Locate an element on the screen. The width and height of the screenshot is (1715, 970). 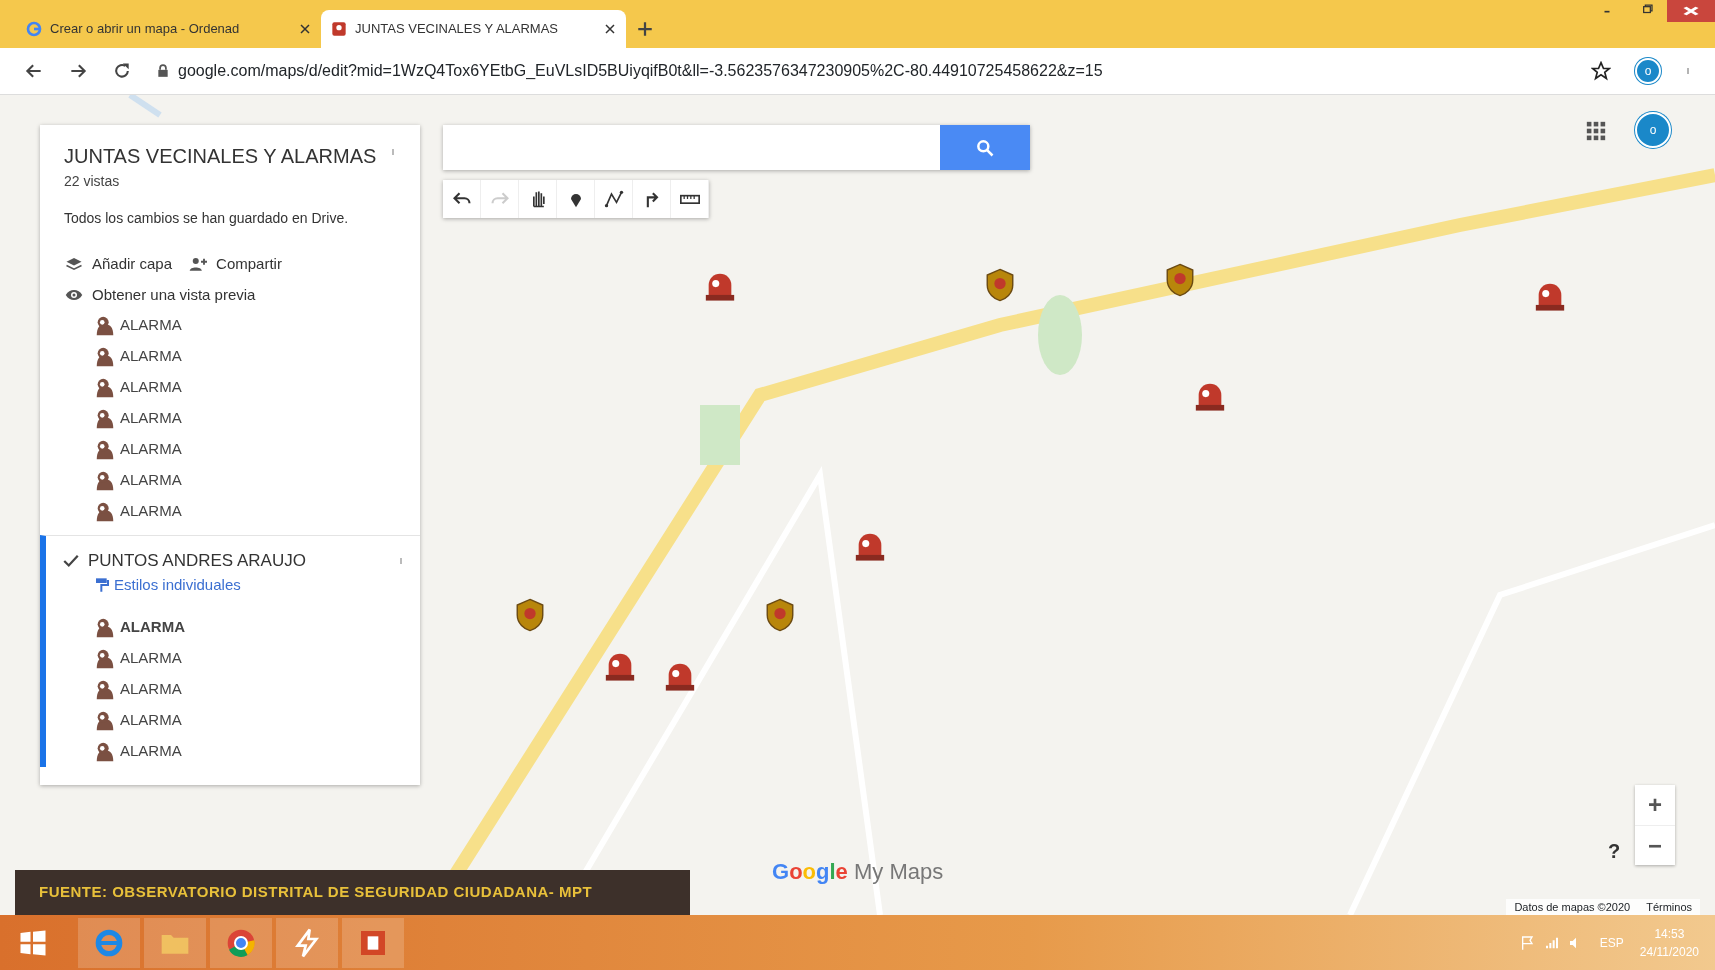
star-icon is located at coordinates (1601, 71).